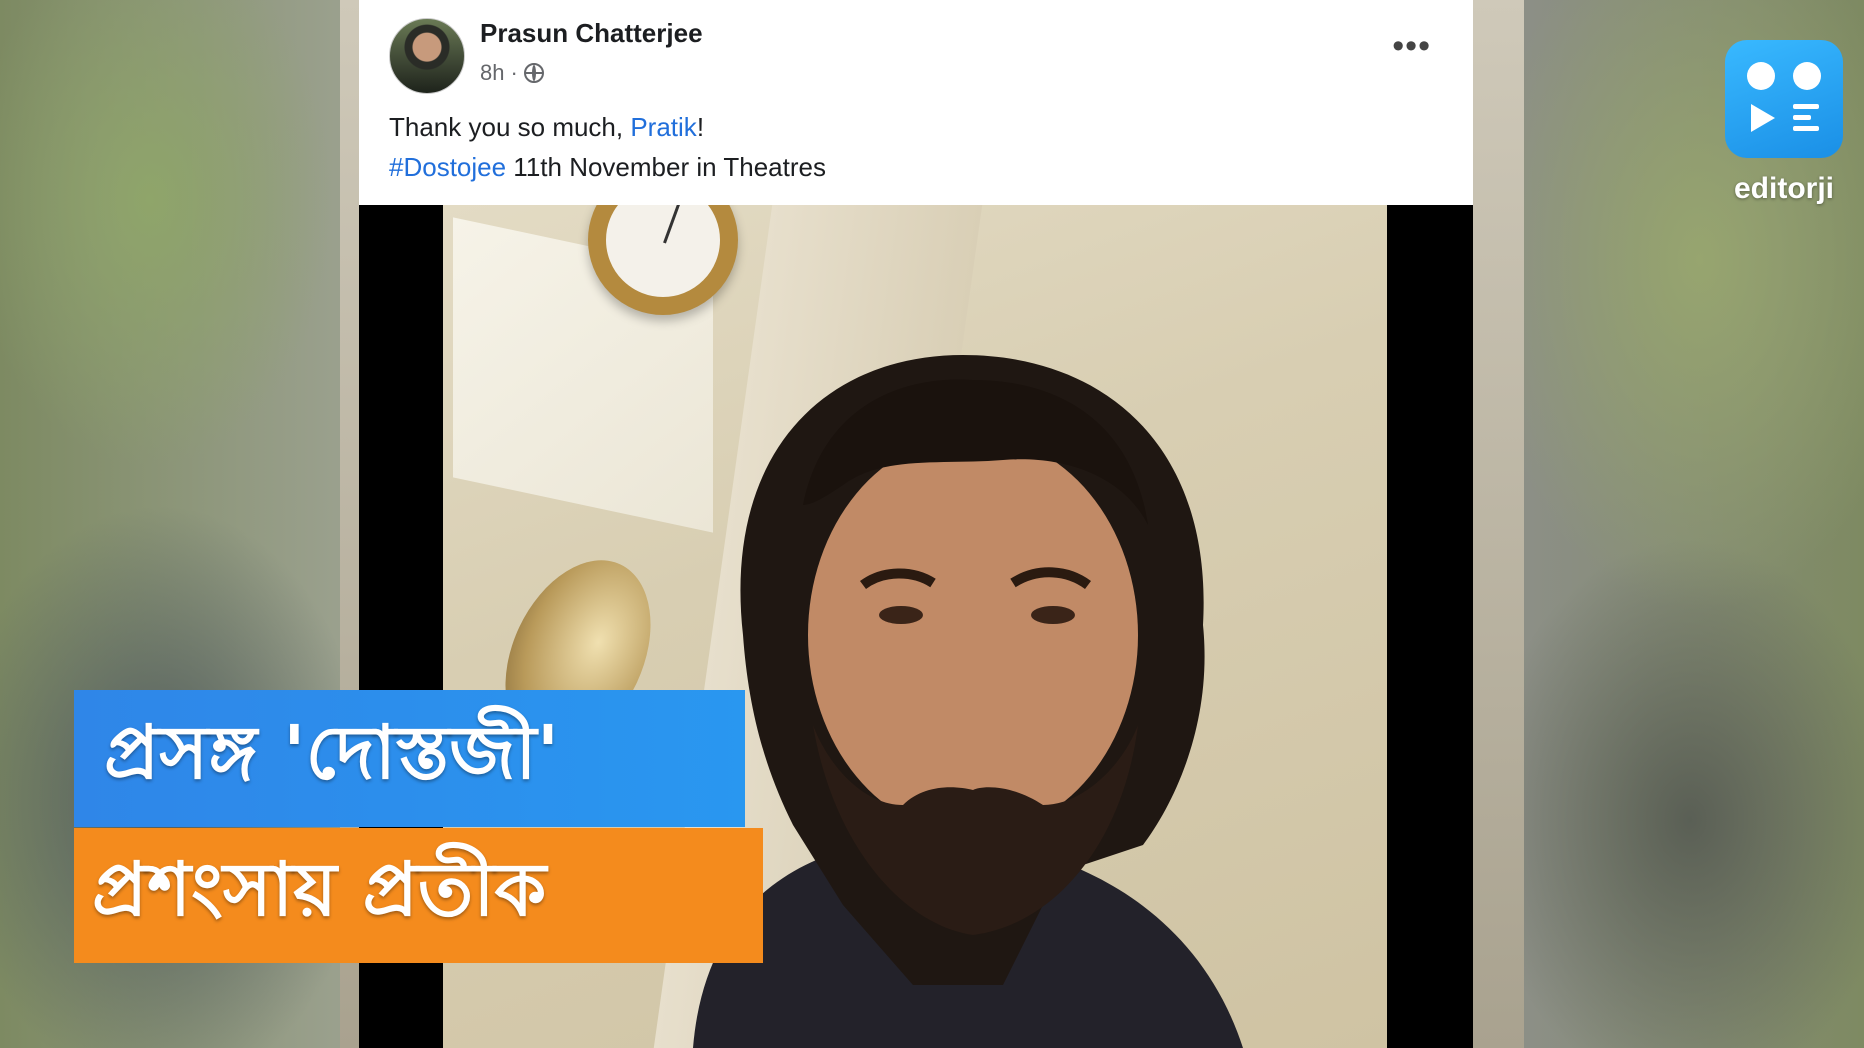  Describe the element at coordinates (533, 73) in the screenshot. I see `globe-icon` at that location.